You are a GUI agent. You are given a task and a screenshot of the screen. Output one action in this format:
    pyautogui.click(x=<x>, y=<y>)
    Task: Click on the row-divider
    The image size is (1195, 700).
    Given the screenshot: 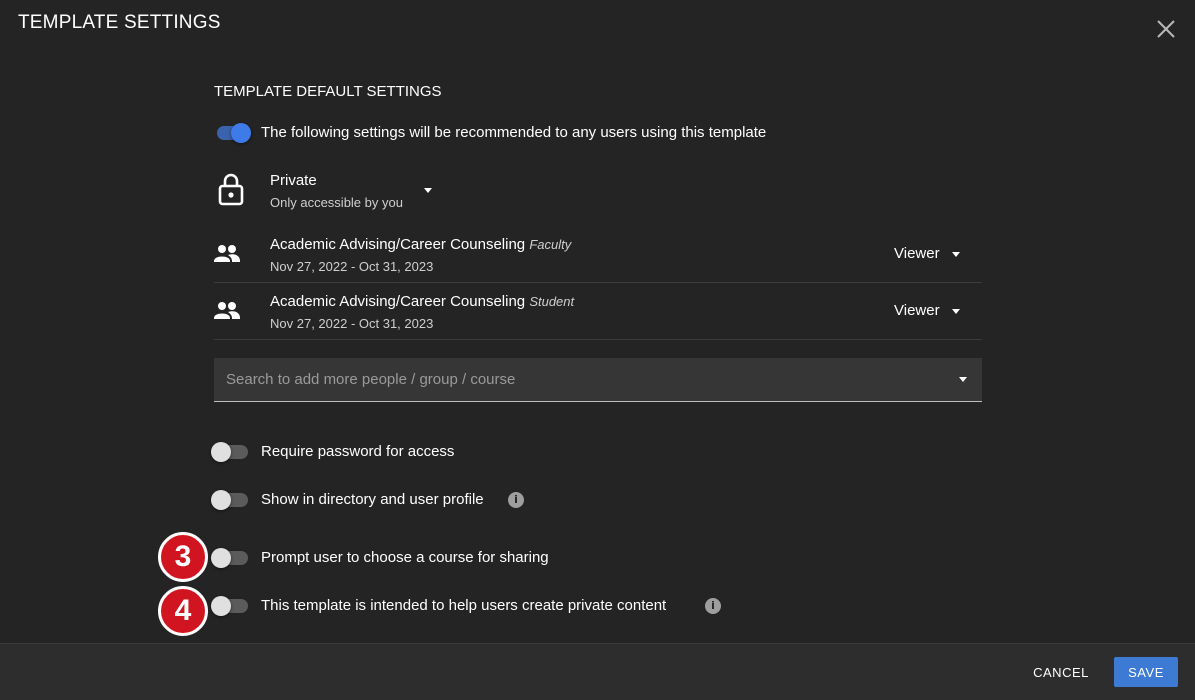 What is the action you would take?
    pyautogui.click(x=598, y=339)
    